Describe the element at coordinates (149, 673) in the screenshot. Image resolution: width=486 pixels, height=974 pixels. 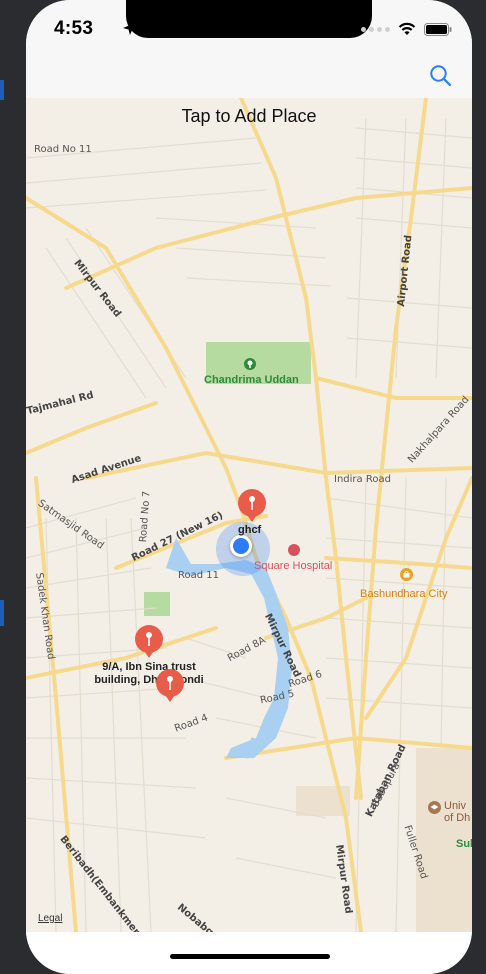
I see `pin-title: 9/A, Ibn Sina trust building, Dhanmondi` at that location.